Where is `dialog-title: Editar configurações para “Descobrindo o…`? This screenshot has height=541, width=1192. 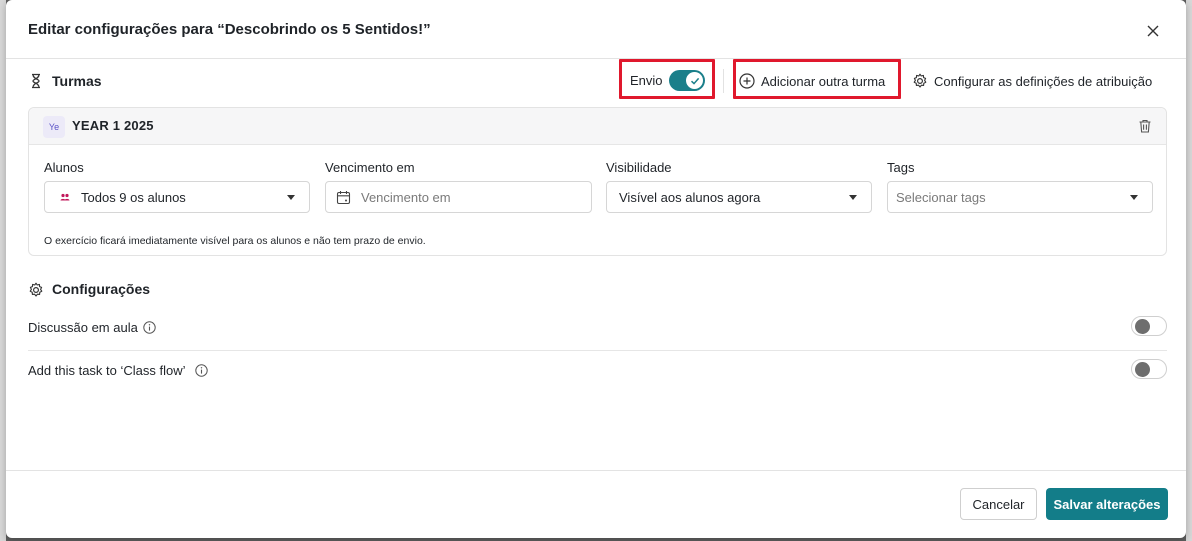 dialog-title: Editar configurações para “Descobrindo o… is located at coordinates (229, 29).